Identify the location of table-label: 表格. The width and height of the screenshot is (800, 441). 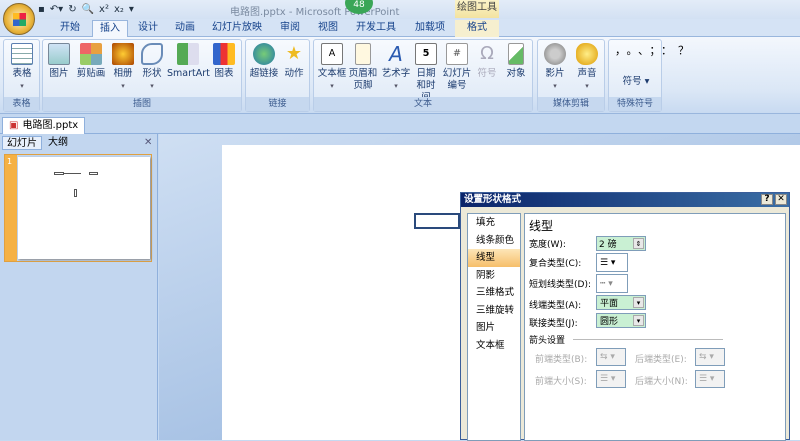
(22, 73).